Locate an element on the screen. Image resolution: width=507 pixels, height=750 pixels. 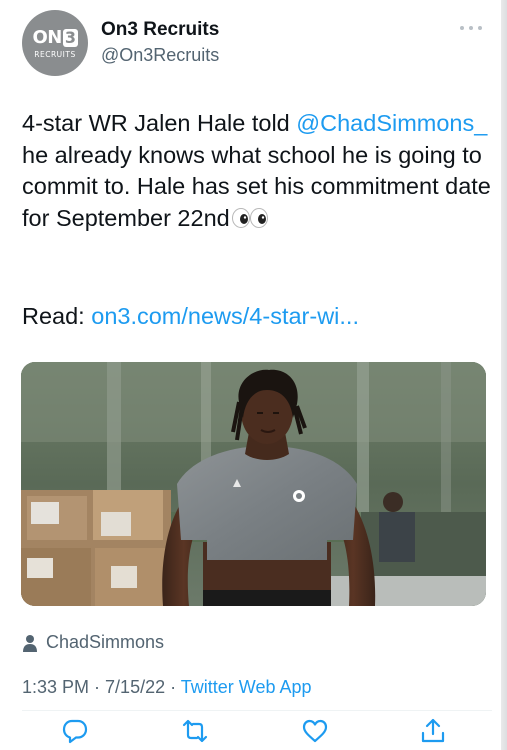
retweet-icon is located at coordinates (195, 731).